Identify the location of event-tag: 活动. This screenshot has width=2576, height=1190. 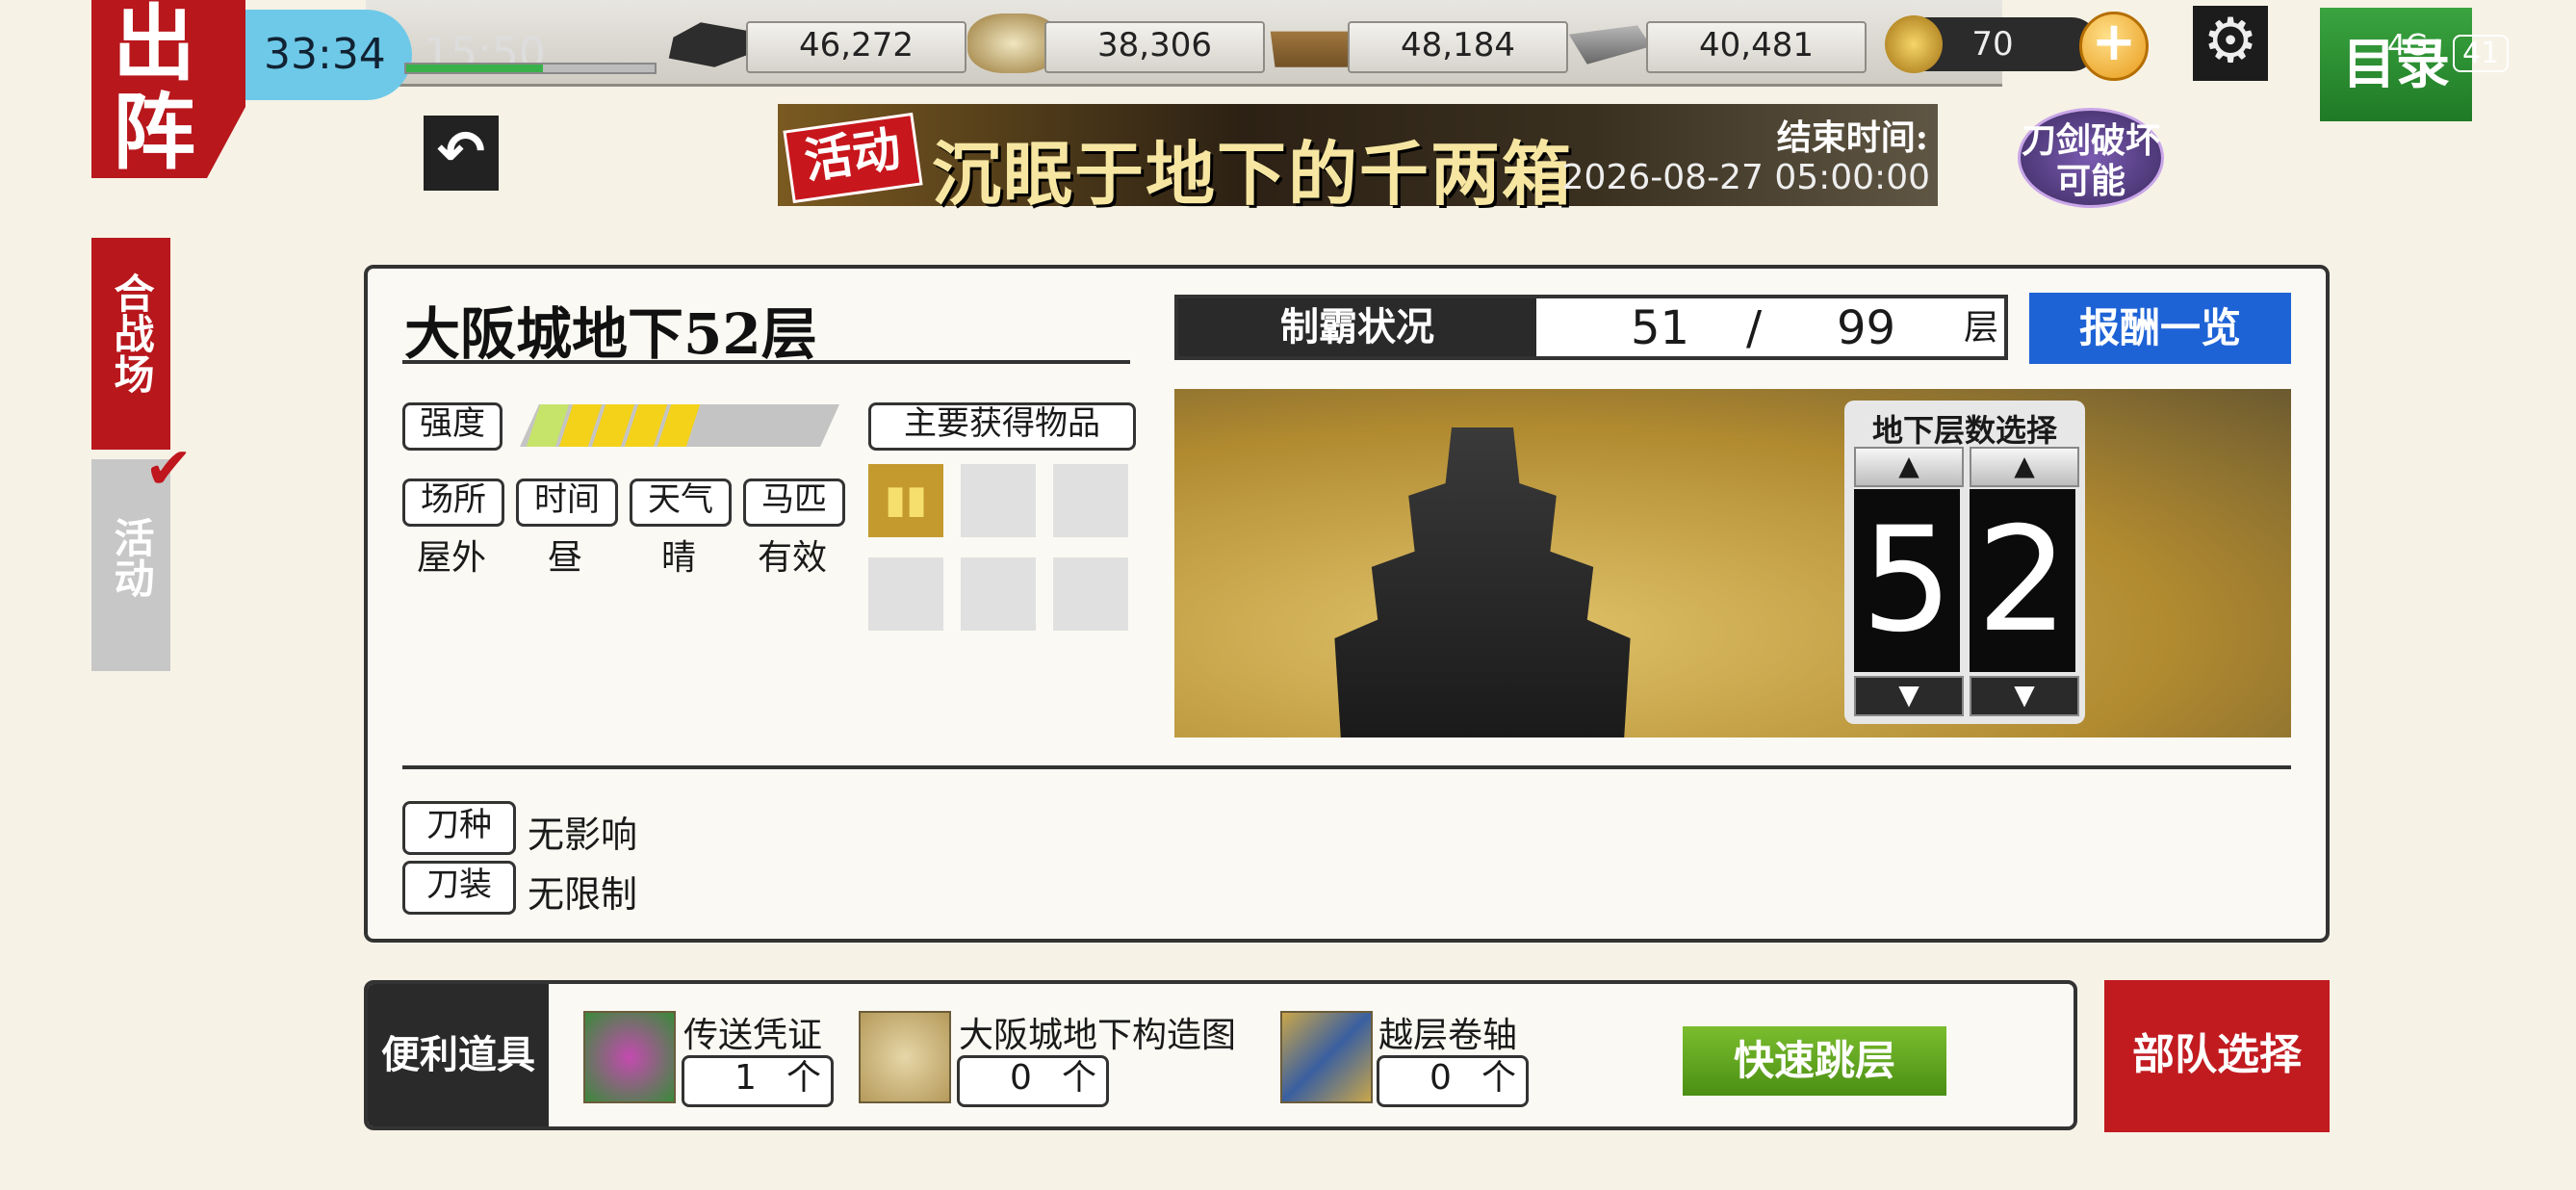
(853, 158).